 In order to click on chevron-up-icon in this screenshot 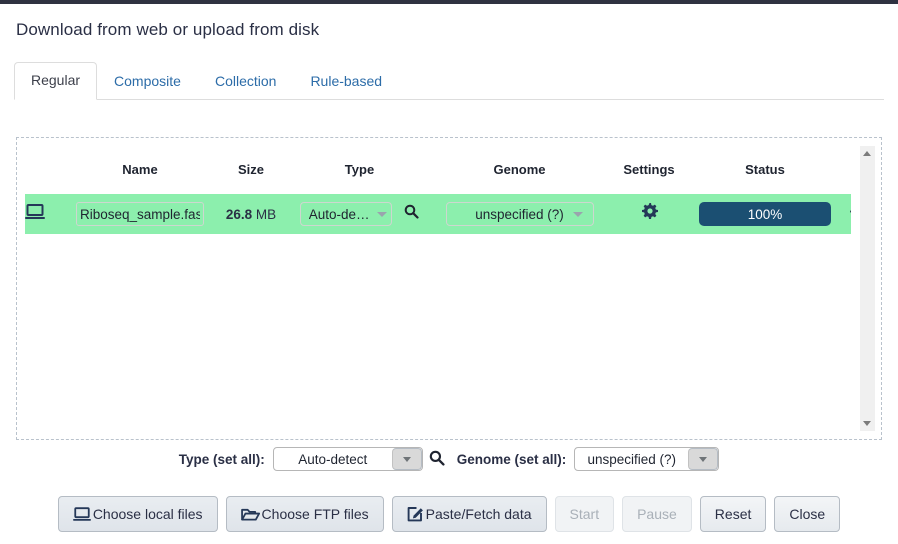, I will do `click(867, 153)`.